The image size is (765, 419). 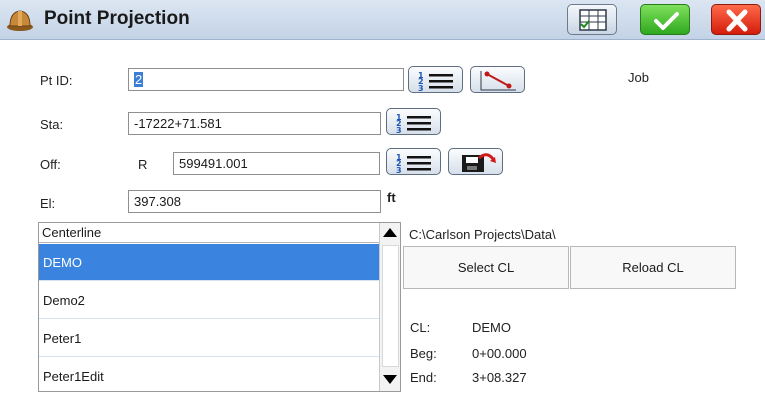 What do you see at coordinates (117, 18) in the screenshot?
I see `window-title: Point Projection` at bounding box center [117, 18].